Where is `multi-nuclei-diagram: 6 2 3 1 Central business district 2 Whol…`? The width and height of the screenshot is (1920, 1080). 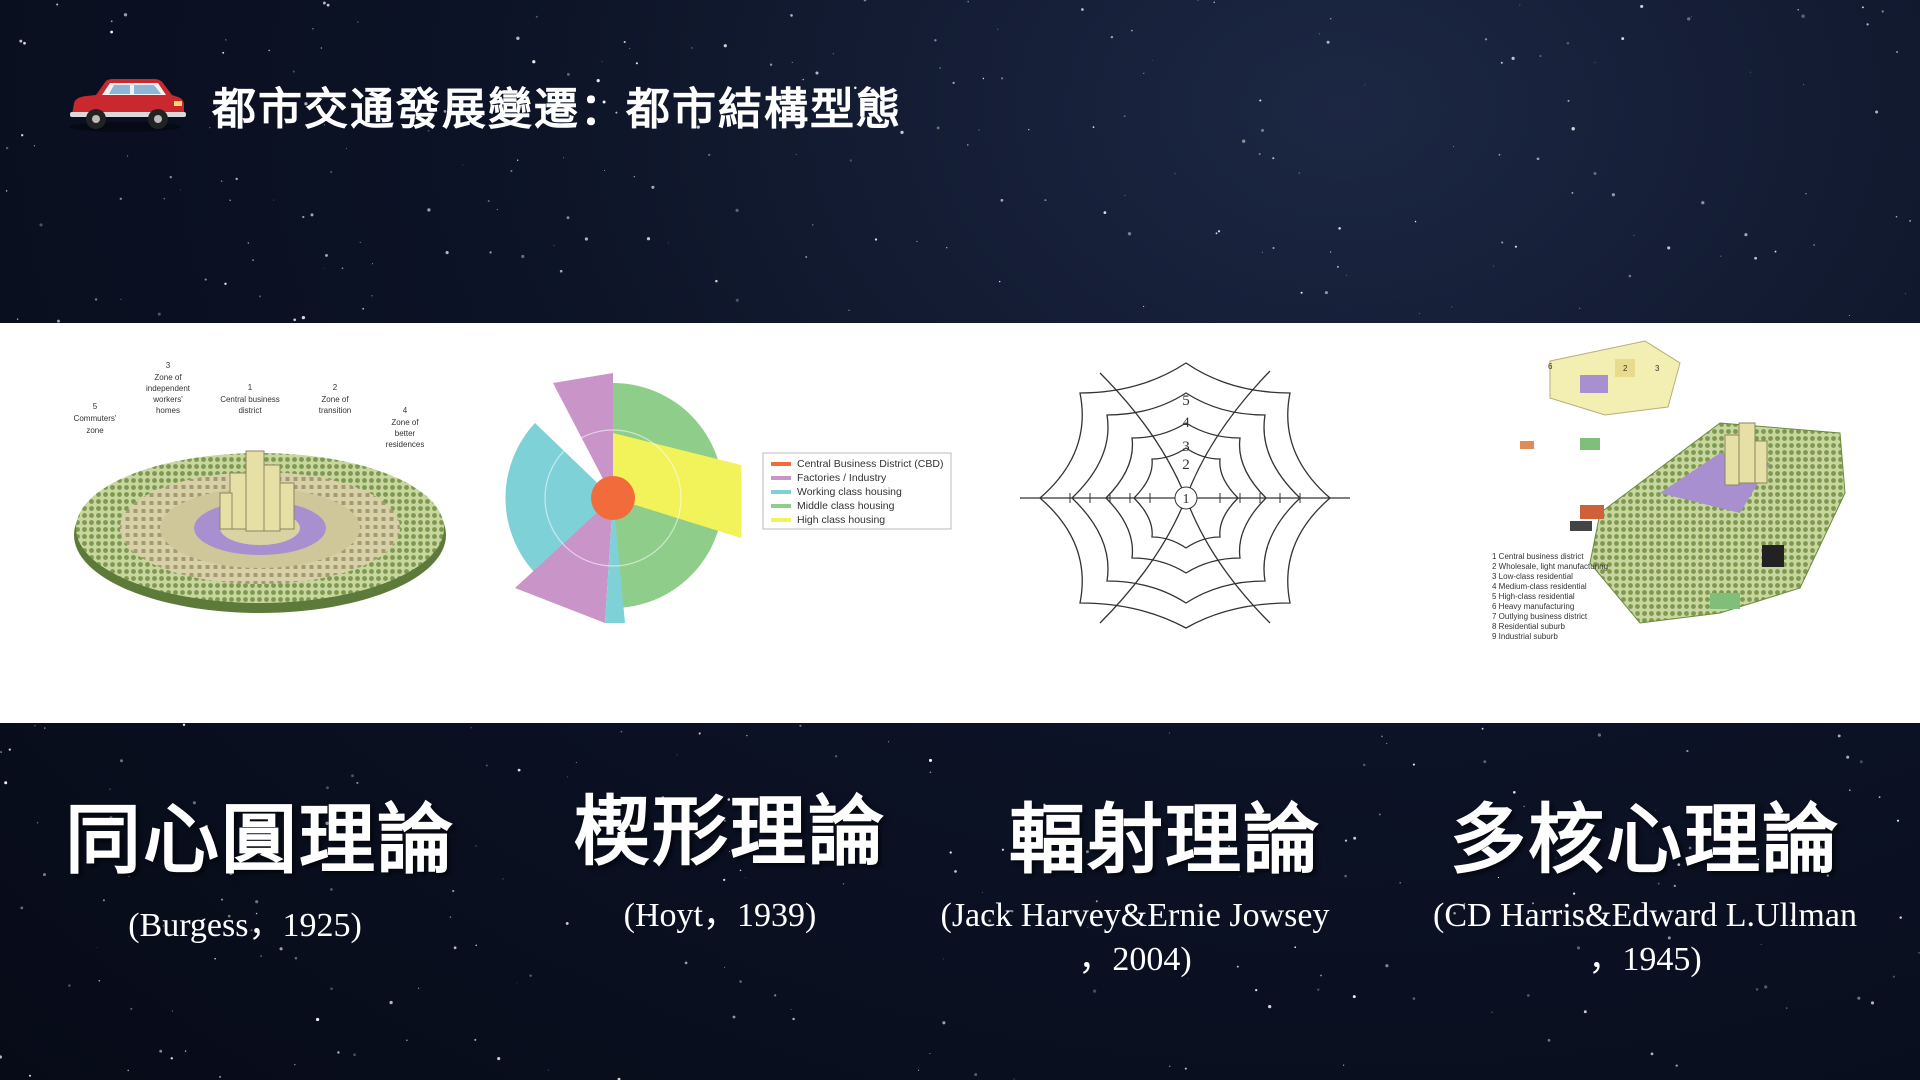
multi-nuclei-diagram: 6 2 3 1 Central business district 2 Whol… is located at coordinates (1669, 490).